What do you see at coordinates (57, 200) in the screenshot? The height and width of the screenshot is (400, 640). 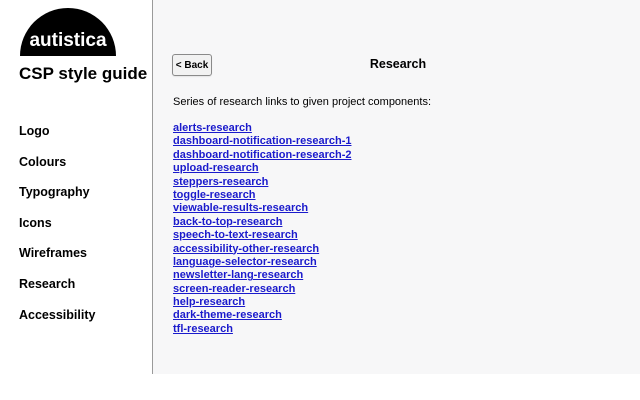 I see `nav-item-typography: Typography` at bounding box center [57, 200].